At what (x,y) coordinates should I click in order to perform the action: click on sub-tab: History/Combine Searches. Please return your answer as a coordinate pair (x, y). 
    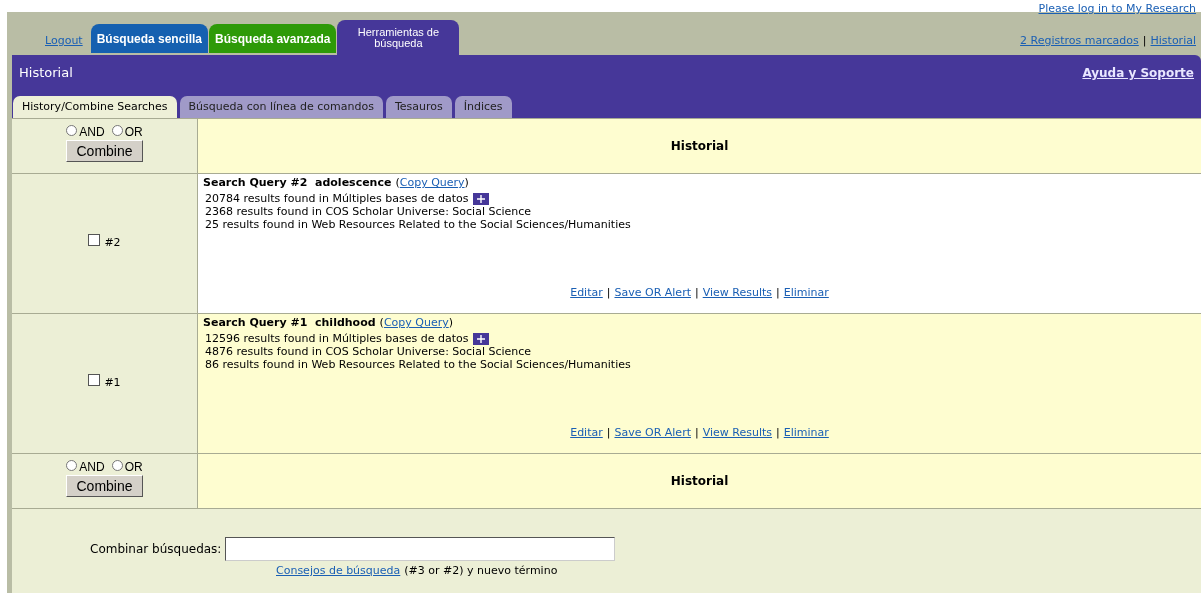
    Looking at the image, I should click on (95, 107).